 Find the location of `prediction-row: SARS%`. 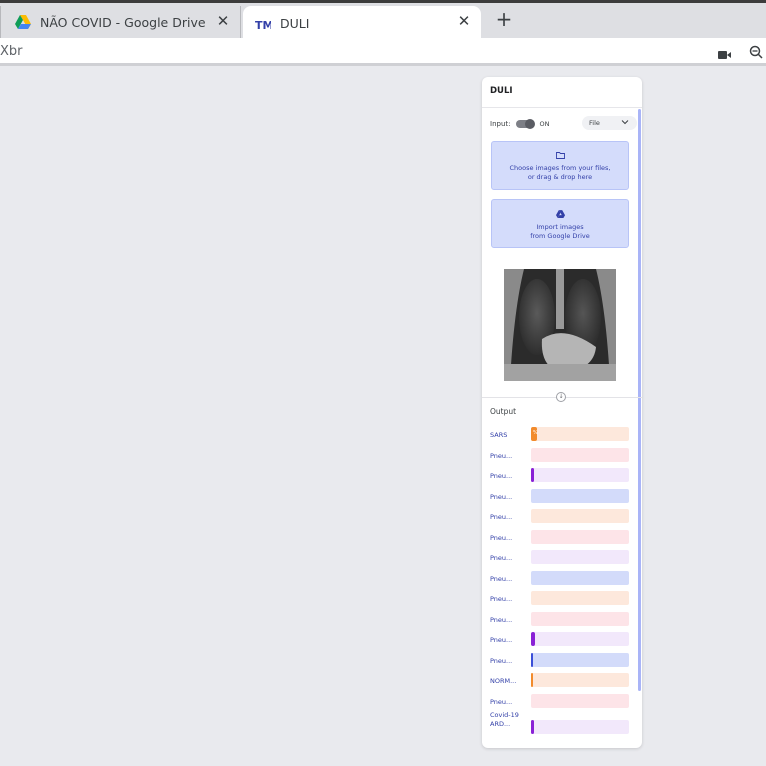

prediction-row: SARS% is located at coordinates (562, 435).